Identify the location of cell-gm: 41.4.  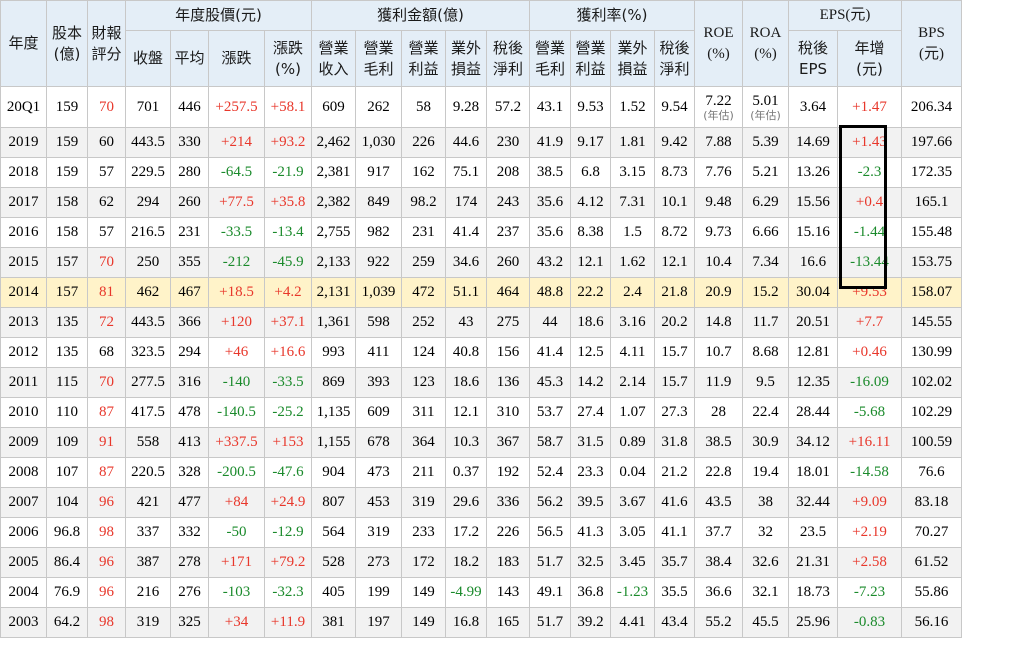
(550, 352).